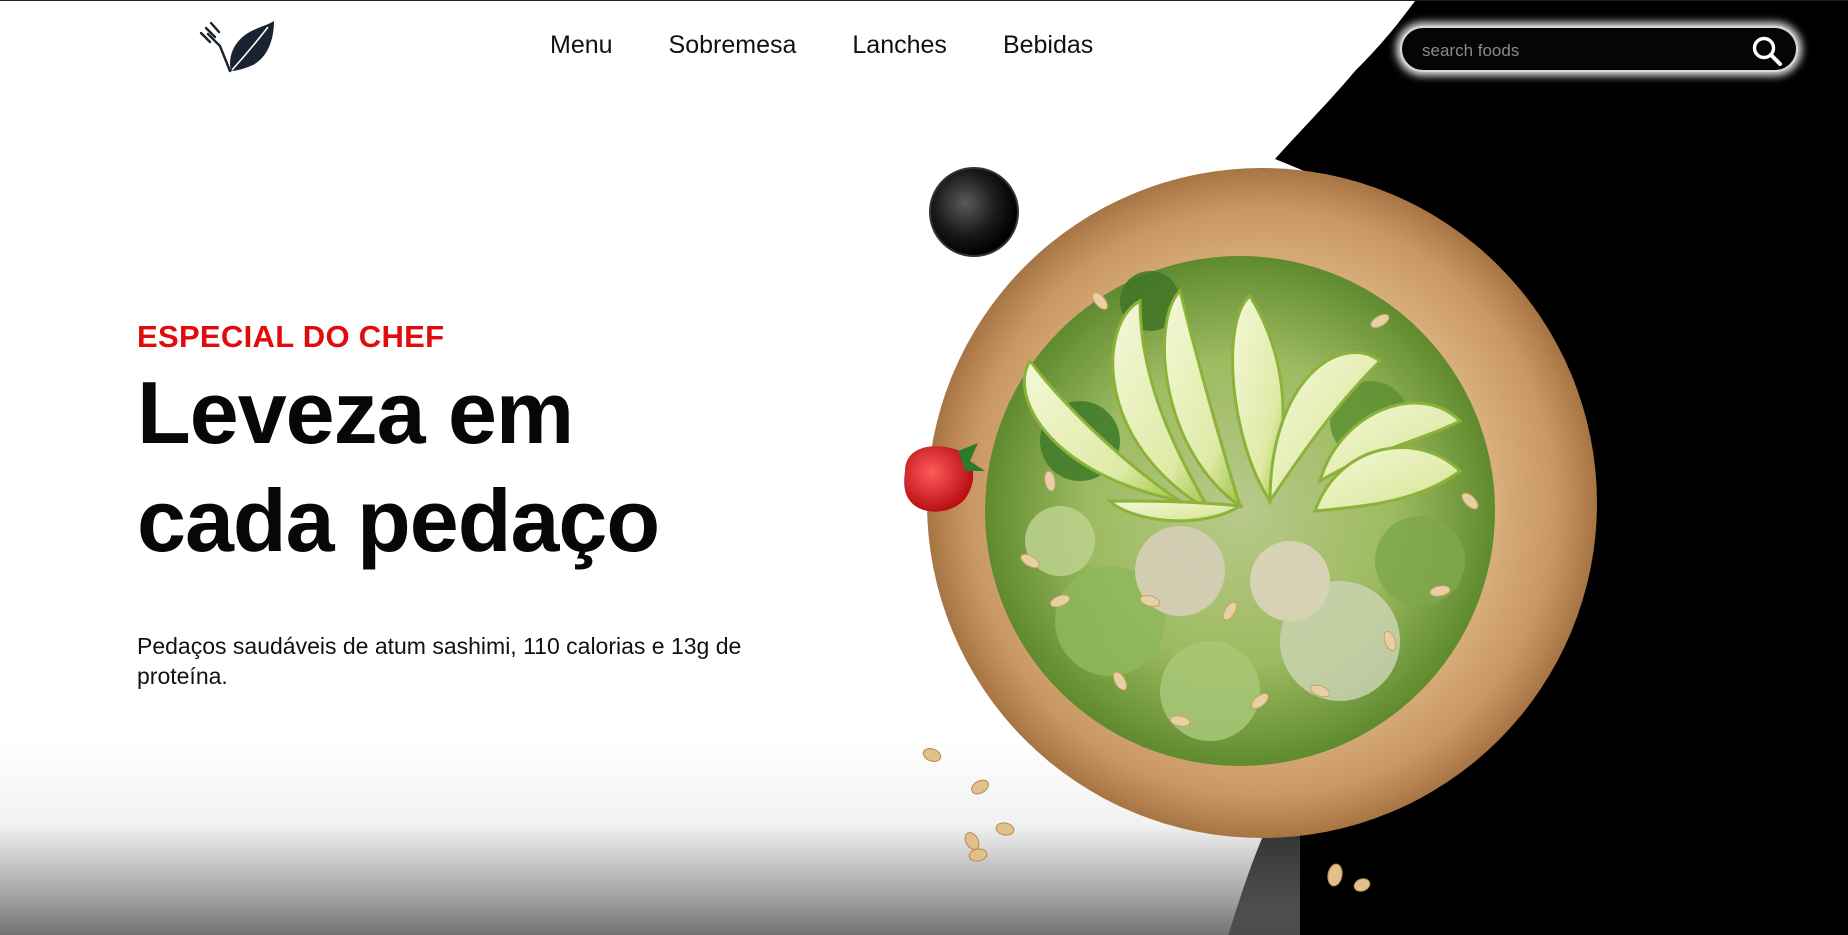  I want to click on nav-link-bebidas: Bebidas, so click(1048, 45).